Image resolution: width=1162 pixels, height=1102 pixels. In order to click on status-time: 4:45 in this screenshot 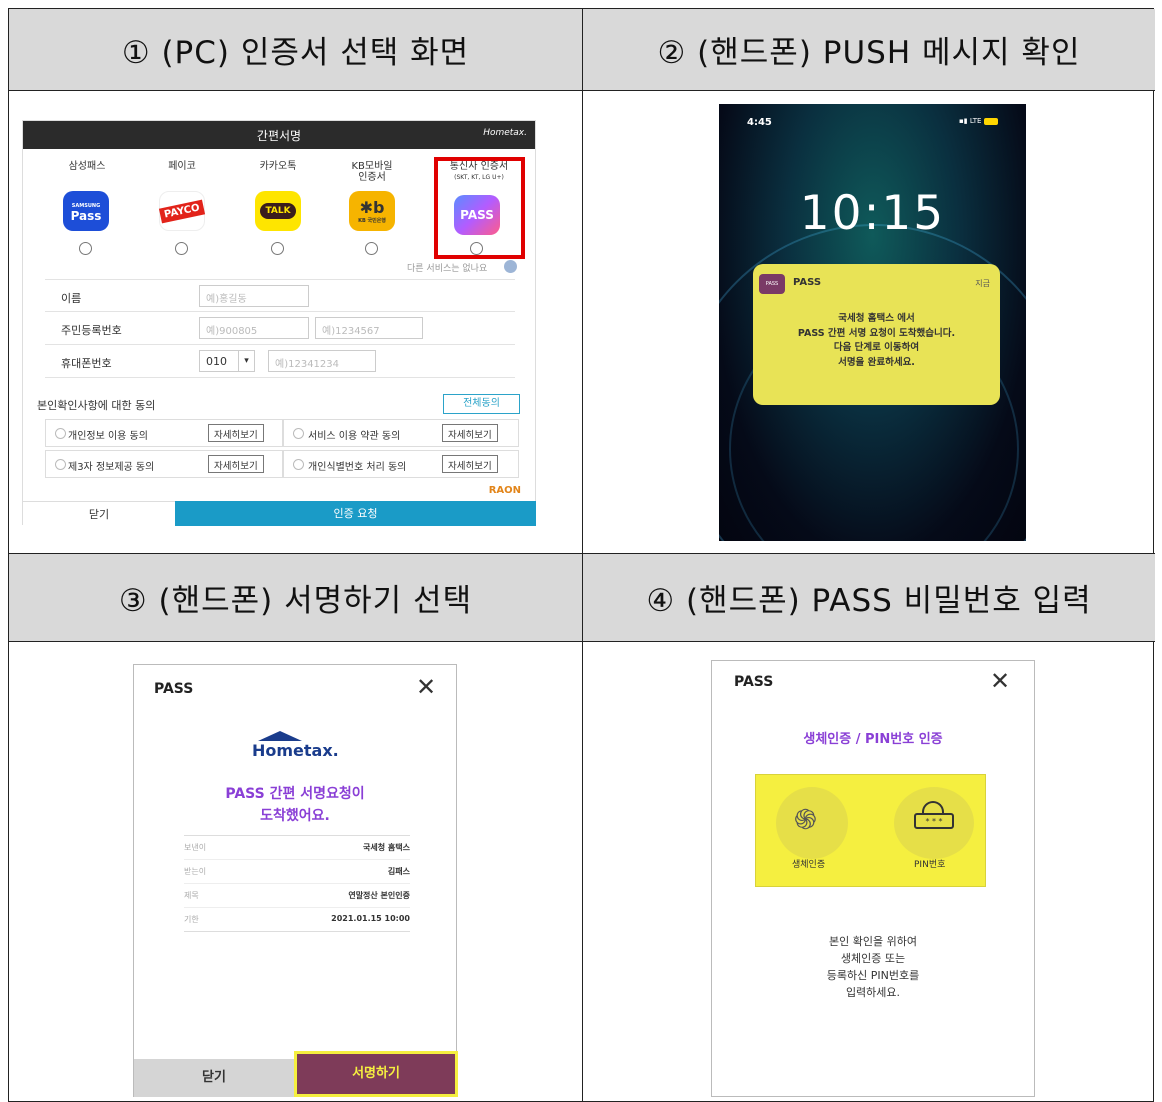, I will do `click(759, 122)`.